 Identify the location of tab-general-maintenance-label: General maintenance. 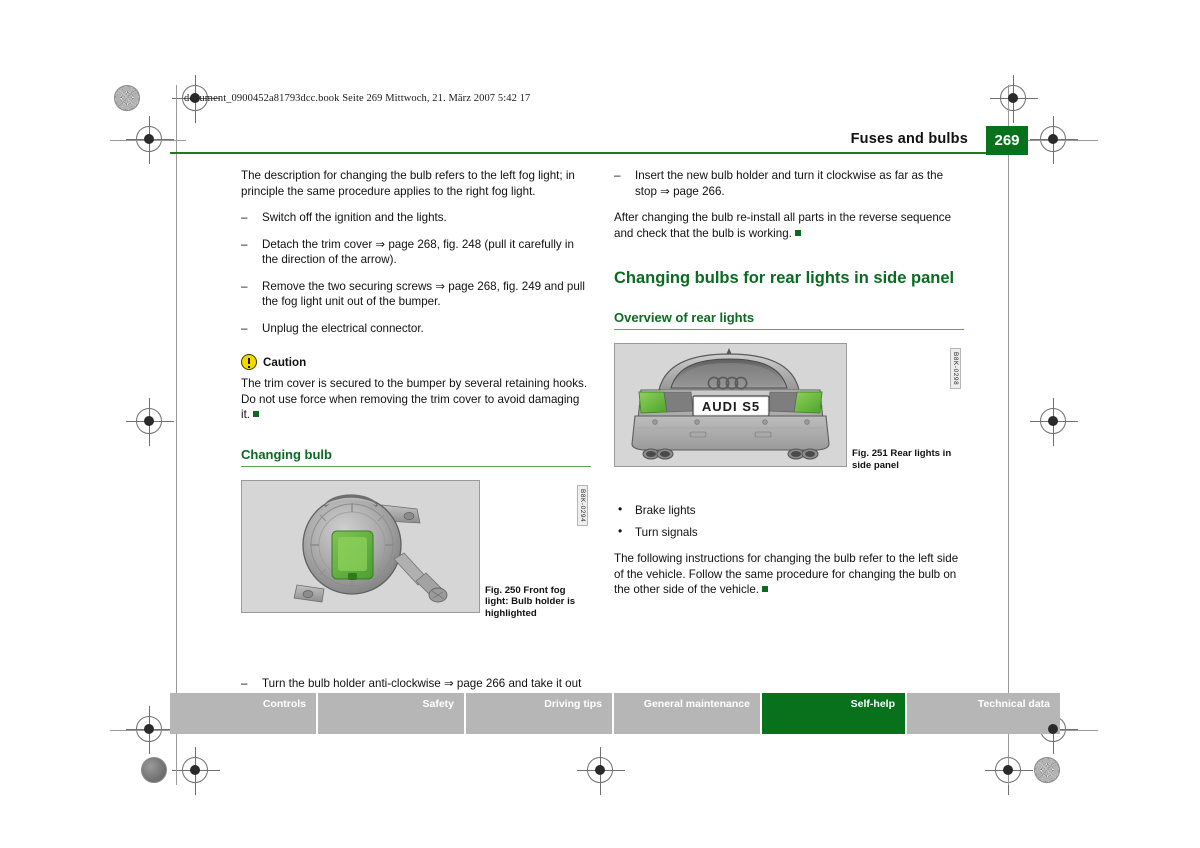
(696, 704).